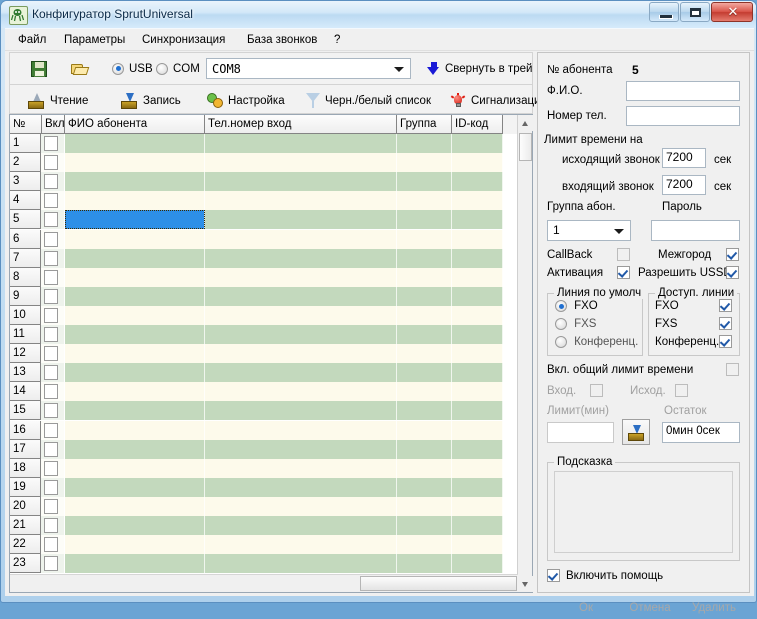  Describe the element at coordinates (264, 277) in the screenshot. I see `table-row: 8` at that location.